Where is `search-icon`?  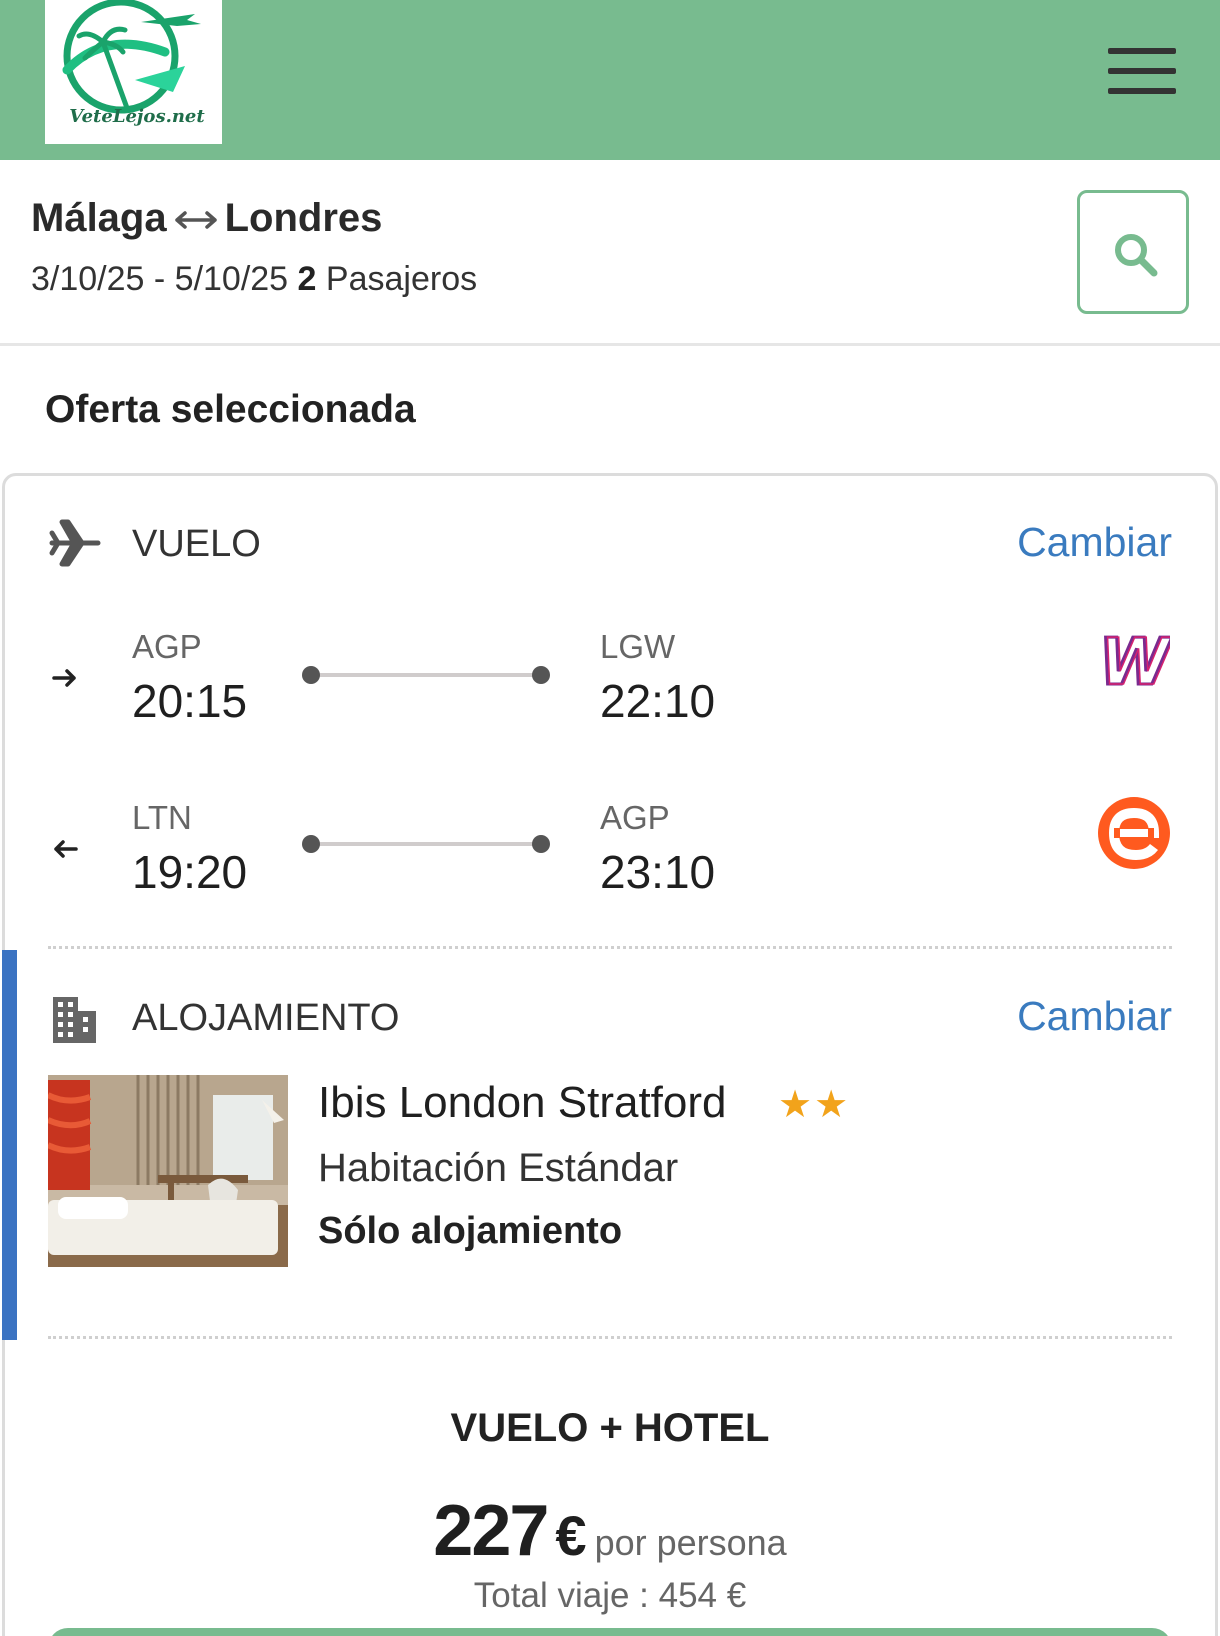
search-icon is located at coordinates (1136, 255).